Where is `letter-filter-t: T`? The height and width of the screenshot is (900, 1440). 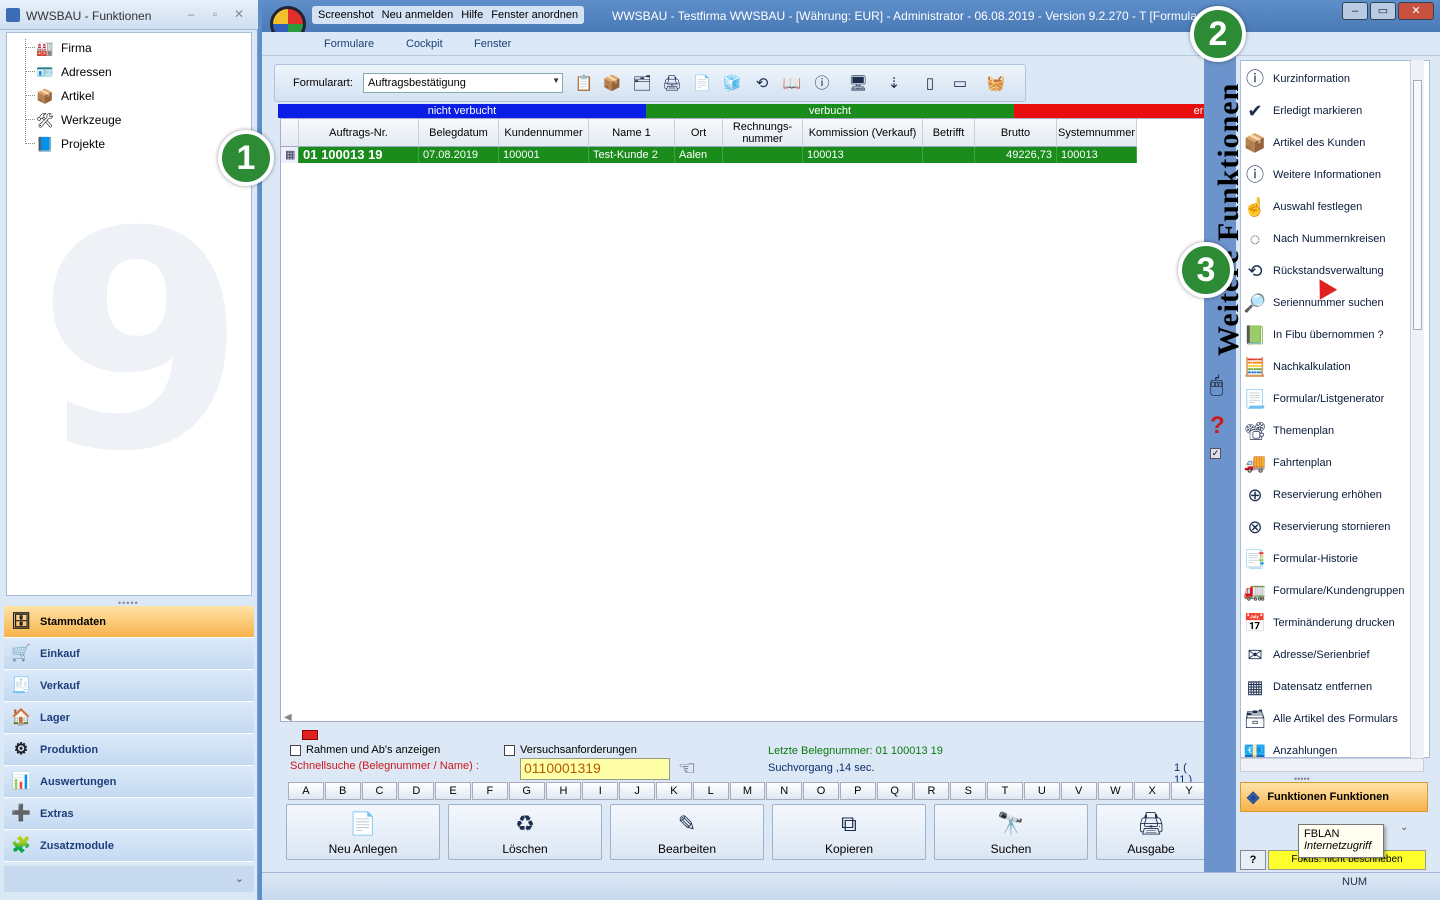
letter-filter-t: T is located at coordinates (1005, 791).